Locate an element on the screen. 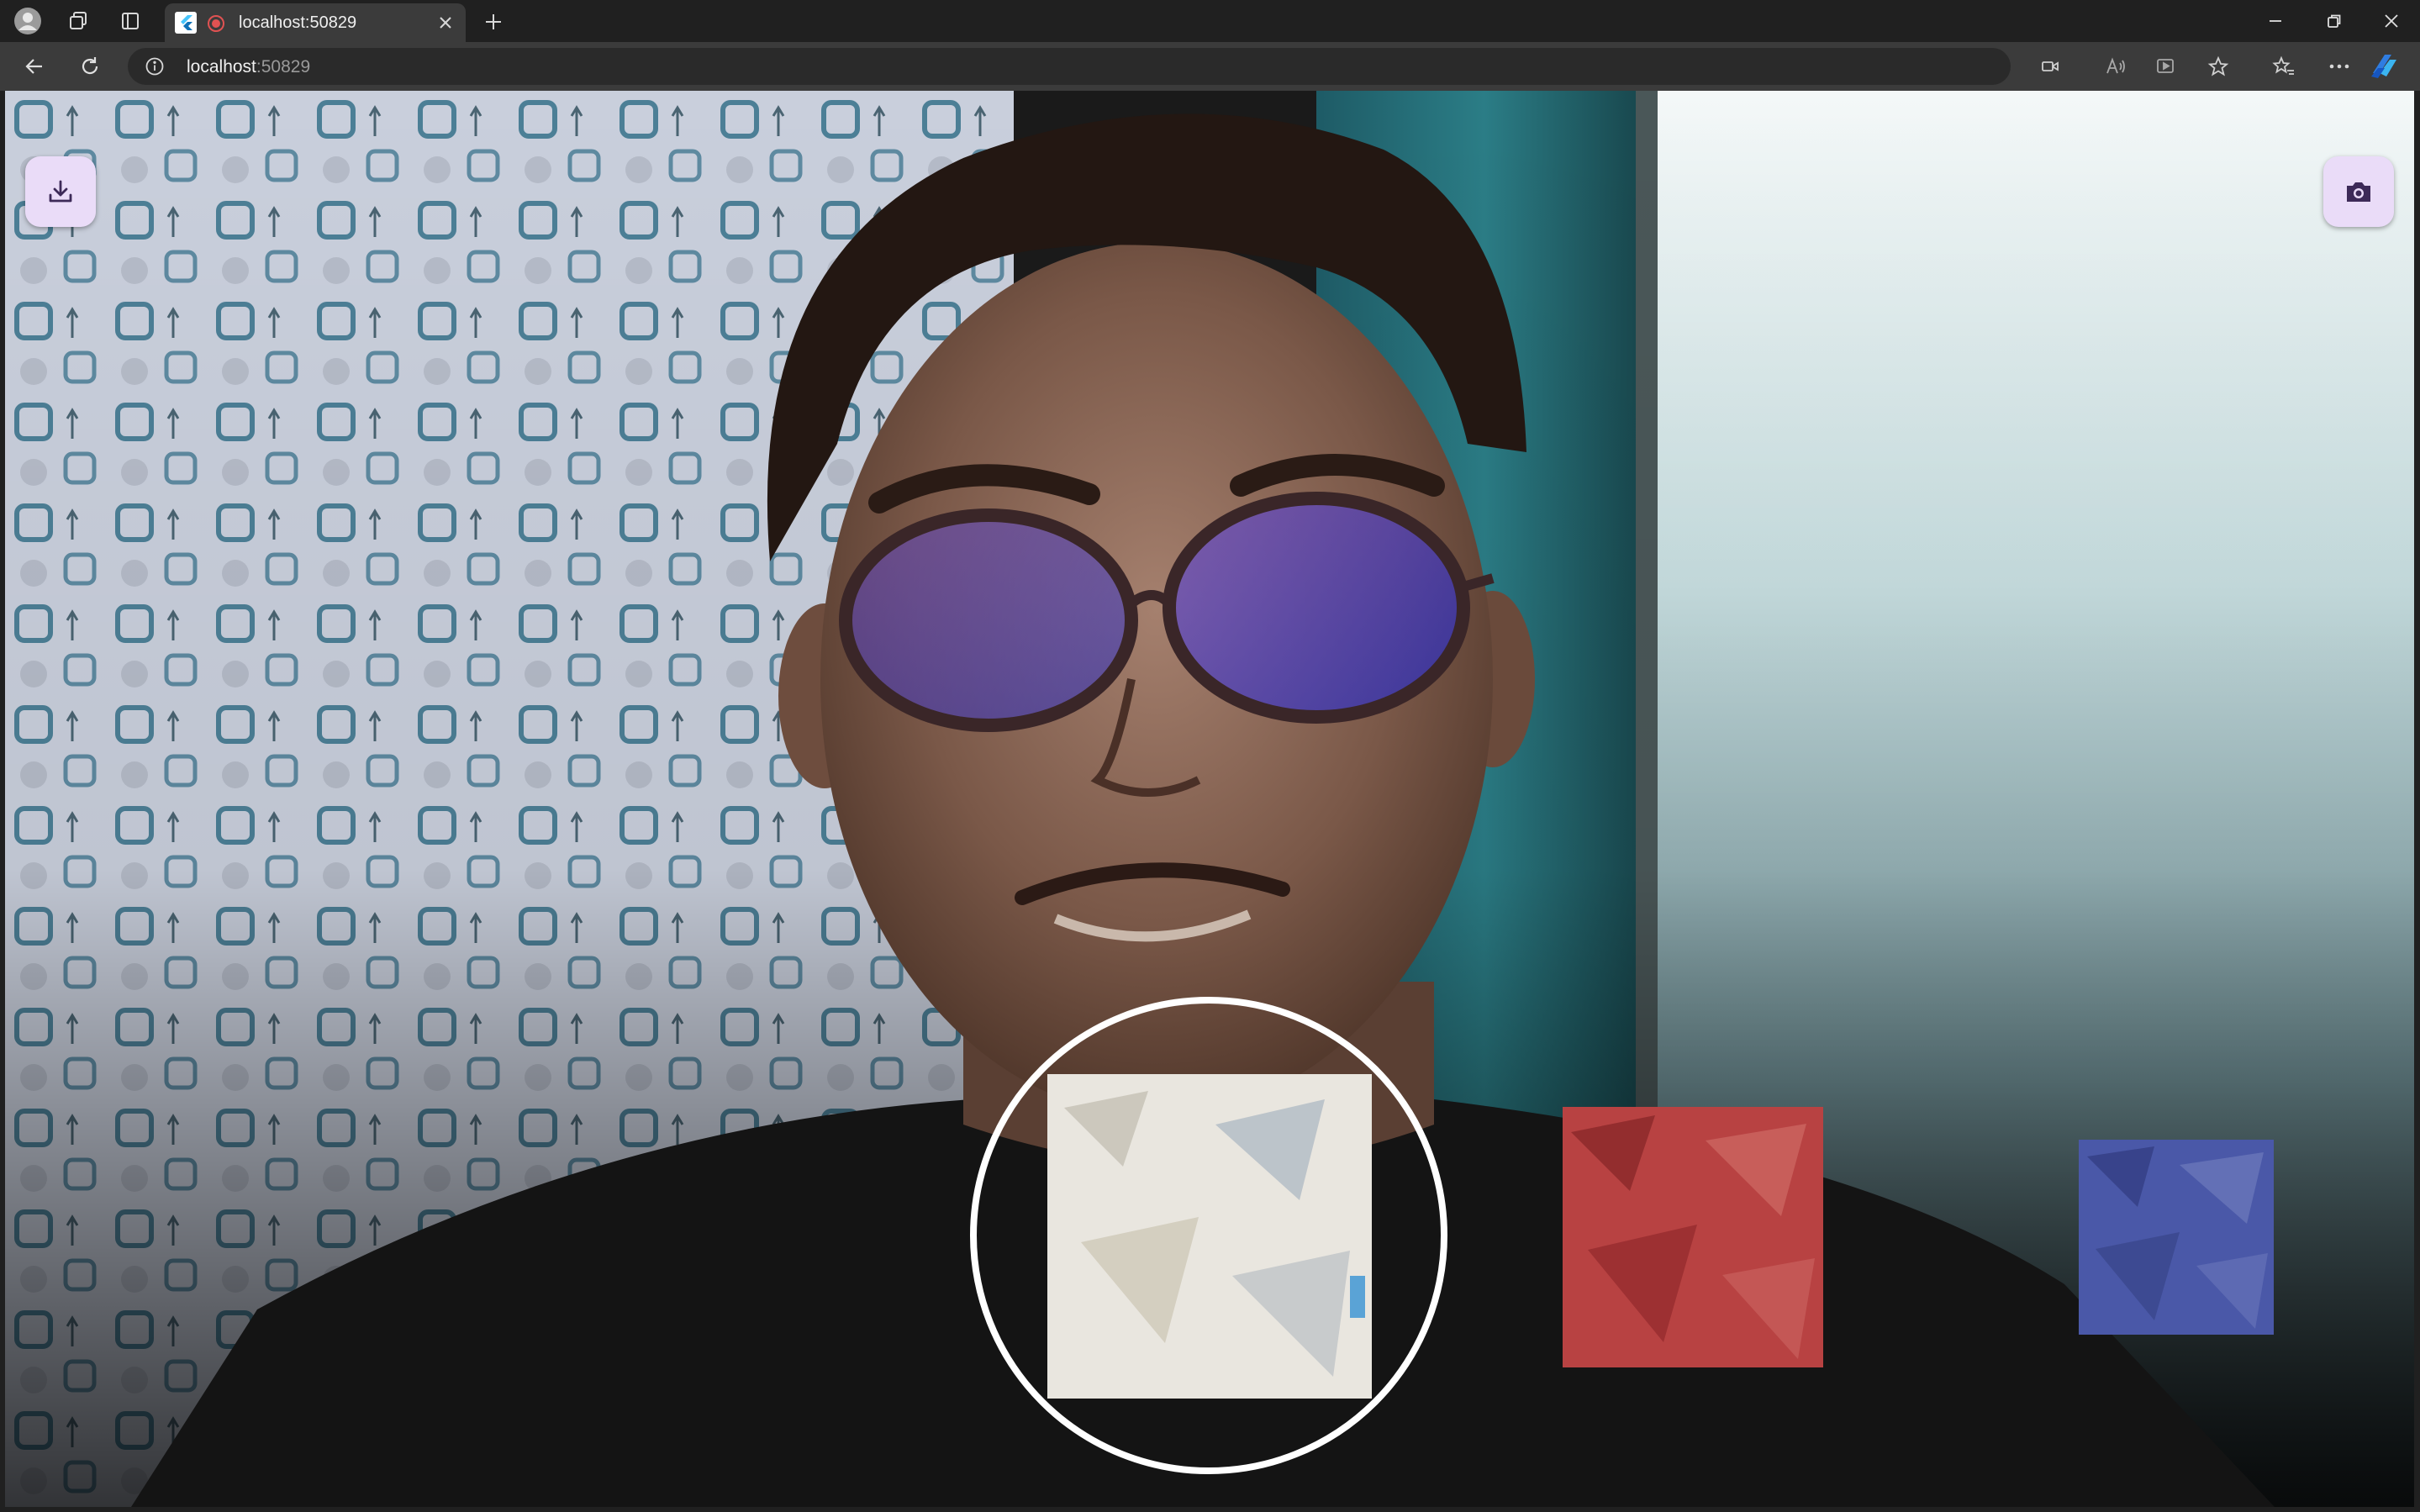 Image resolution: width=2420 pixels, height=1512 pixels. refresh-icon is located at coordinates (90, 66).